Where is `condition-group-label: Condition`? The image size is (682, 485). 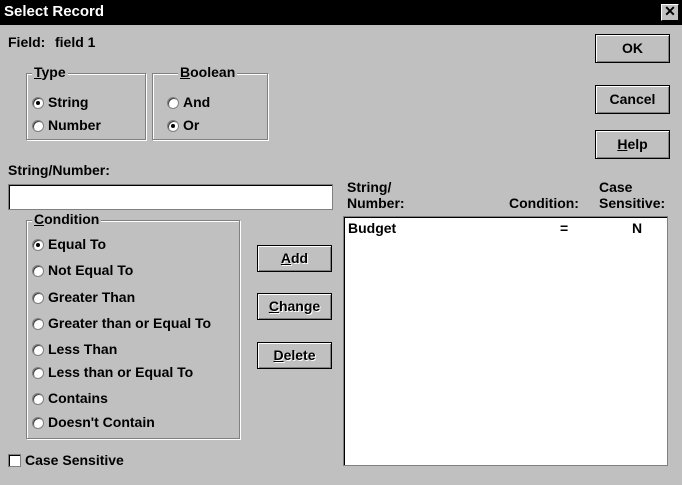
condition-group-label: Condition is located at coordinates (67, 219).